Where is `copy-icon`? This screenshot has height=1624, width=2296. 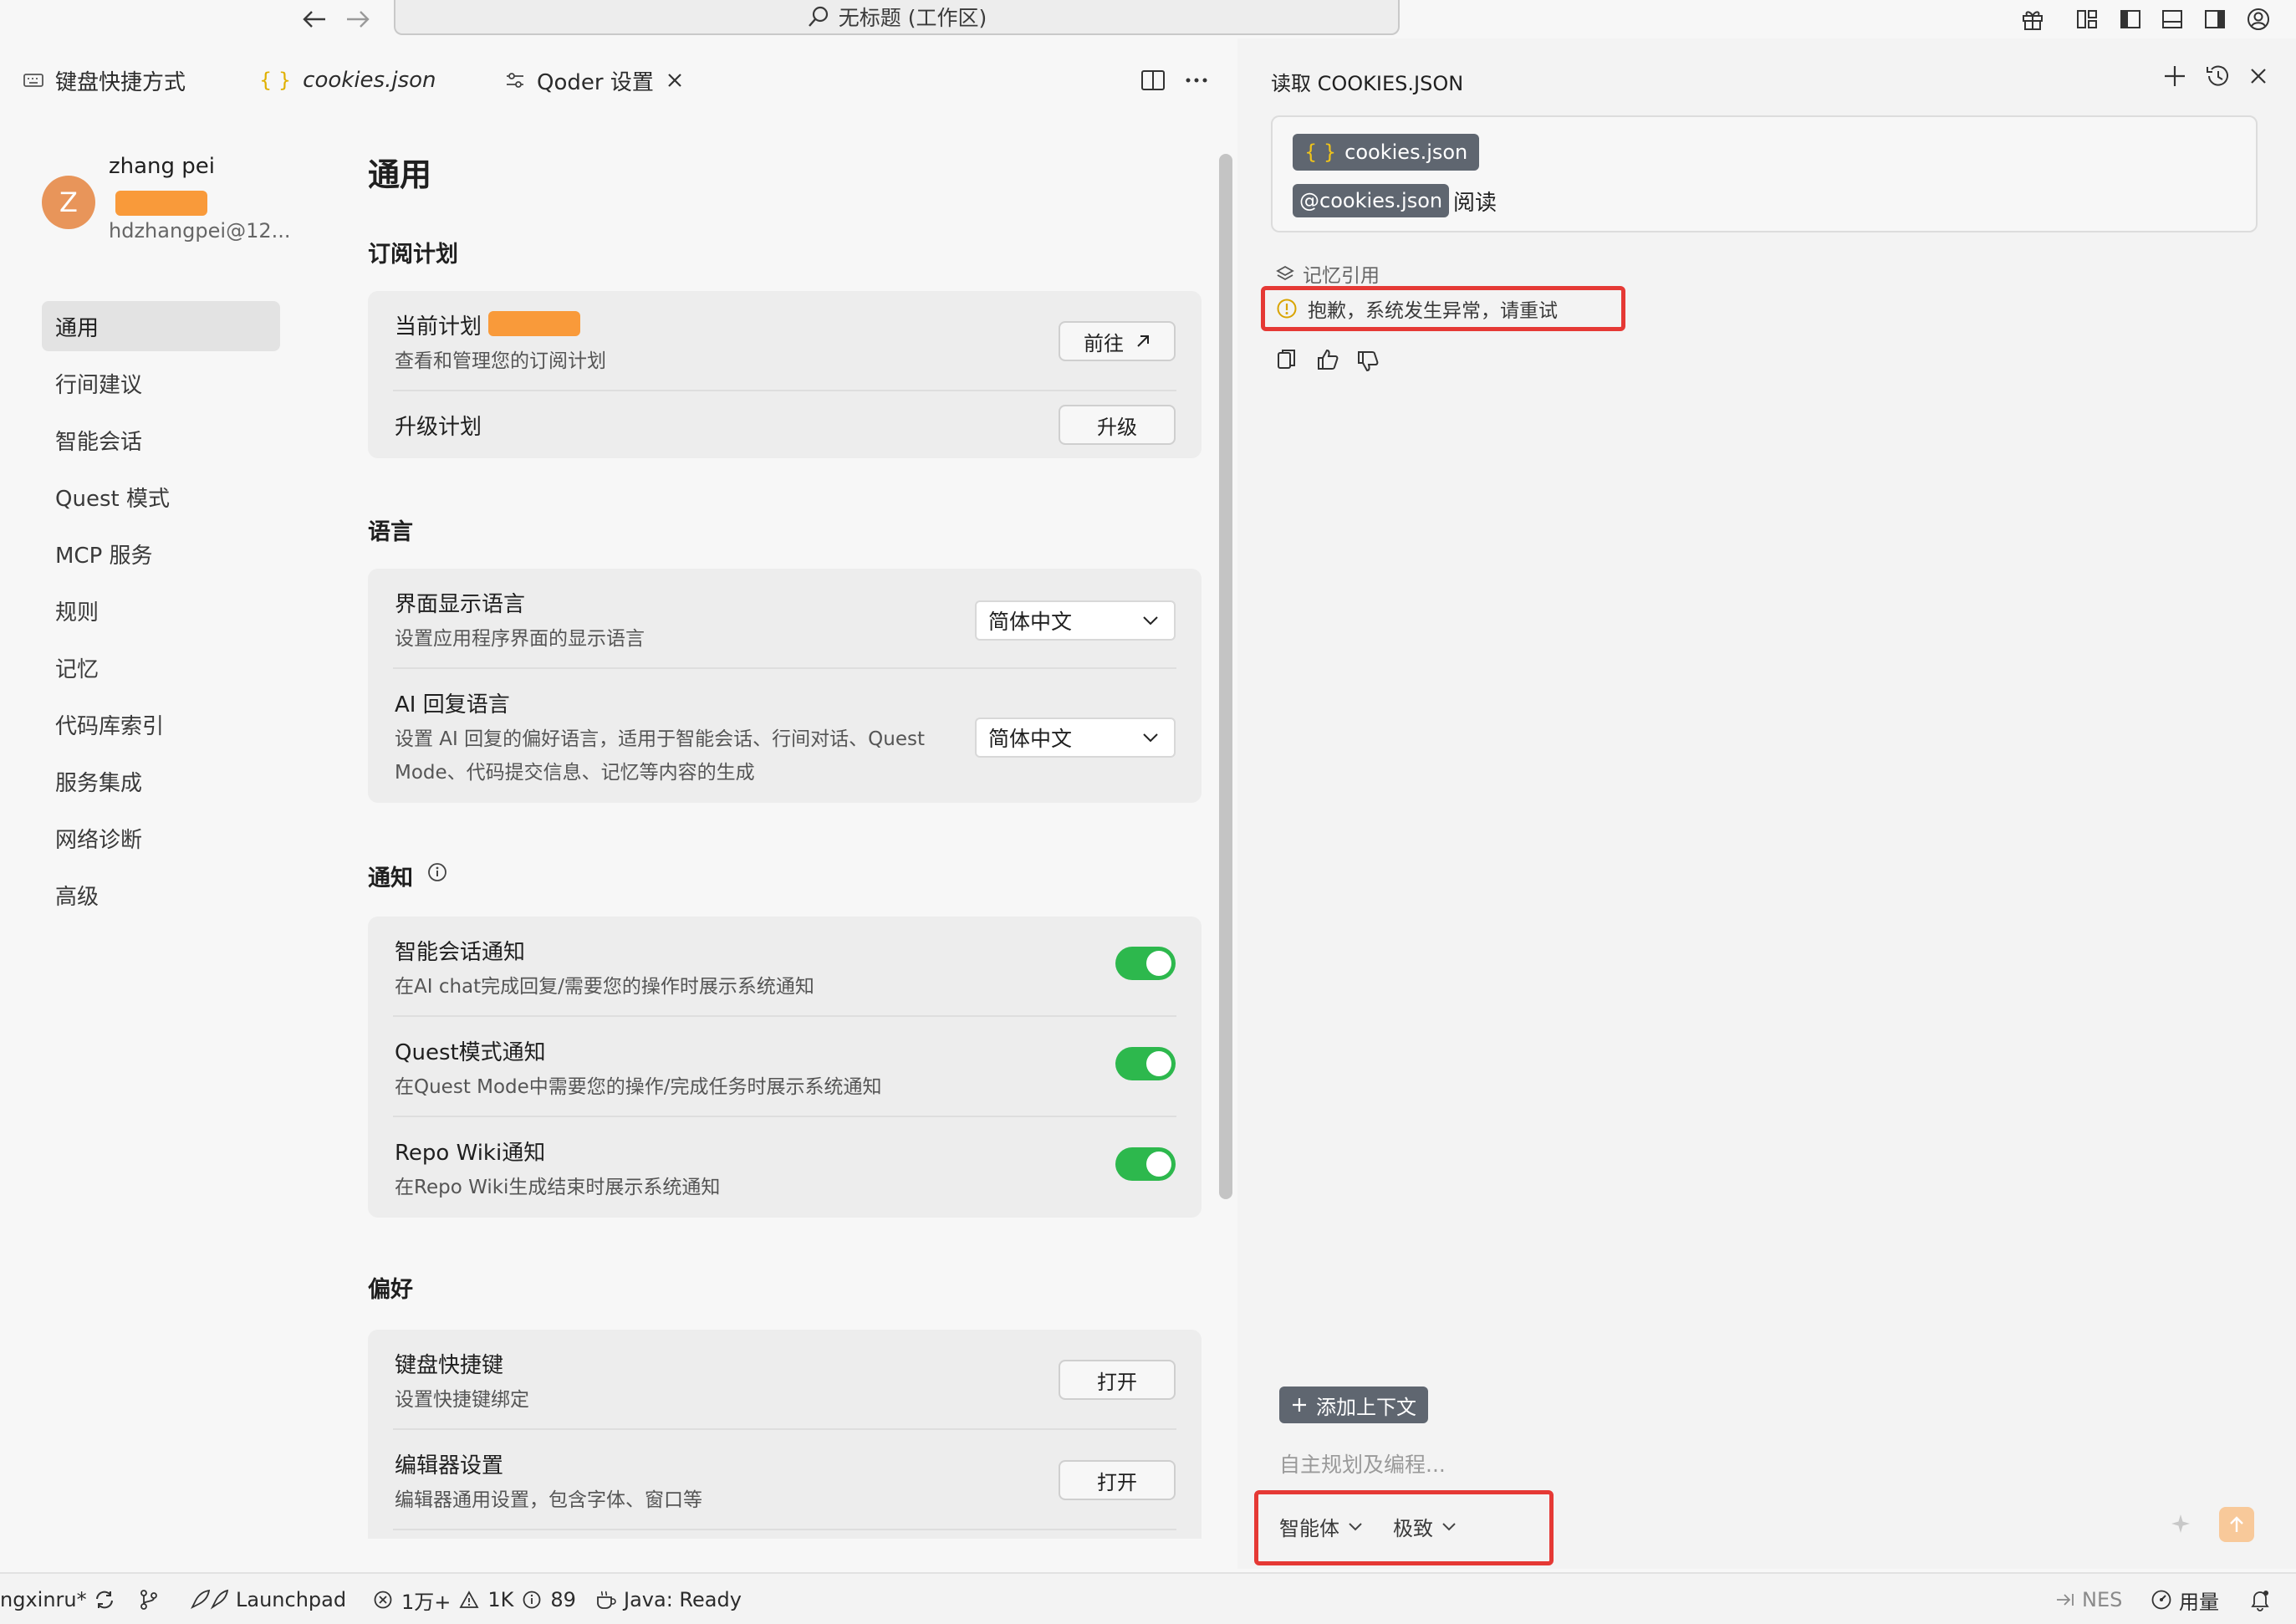 copy-icon is located at coordinates (1287, 359).